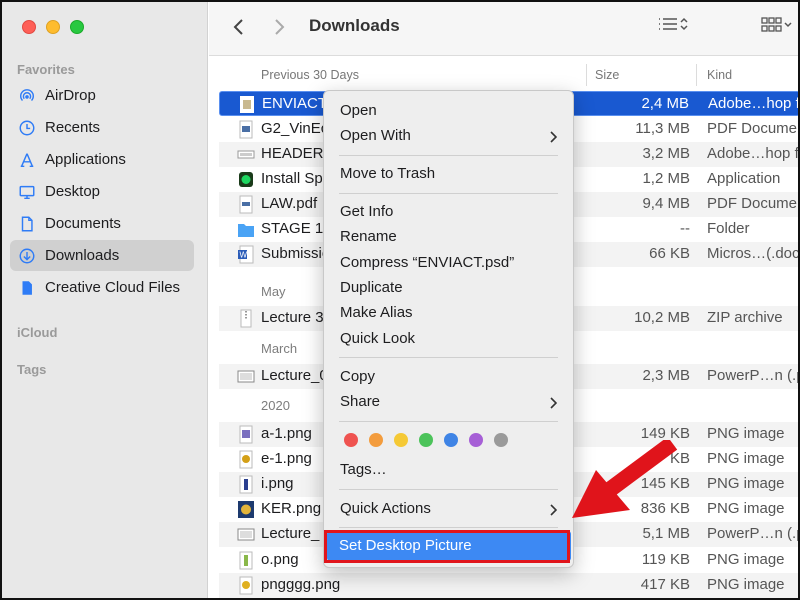  I want to click on file-size: 11,3 MB, so click(662, 128).